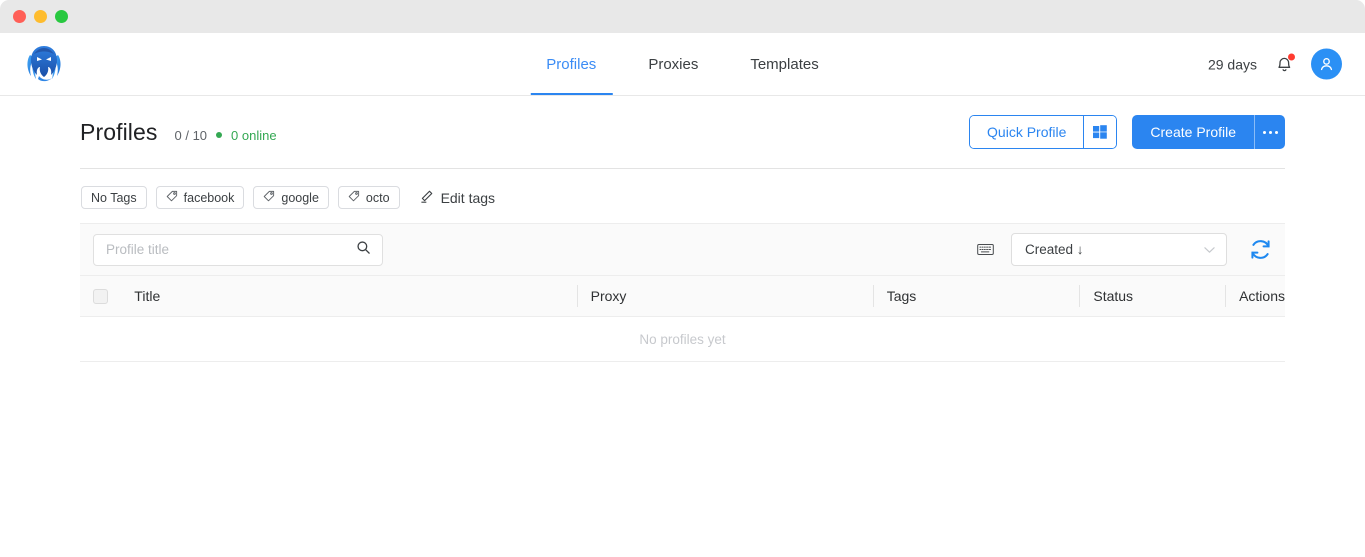 This screenshot has width=1365, height=557. What do you see at coordinates (119, 131) in the screenshot?
I see `page-title: Profiles` at bounding box center [119, 131].